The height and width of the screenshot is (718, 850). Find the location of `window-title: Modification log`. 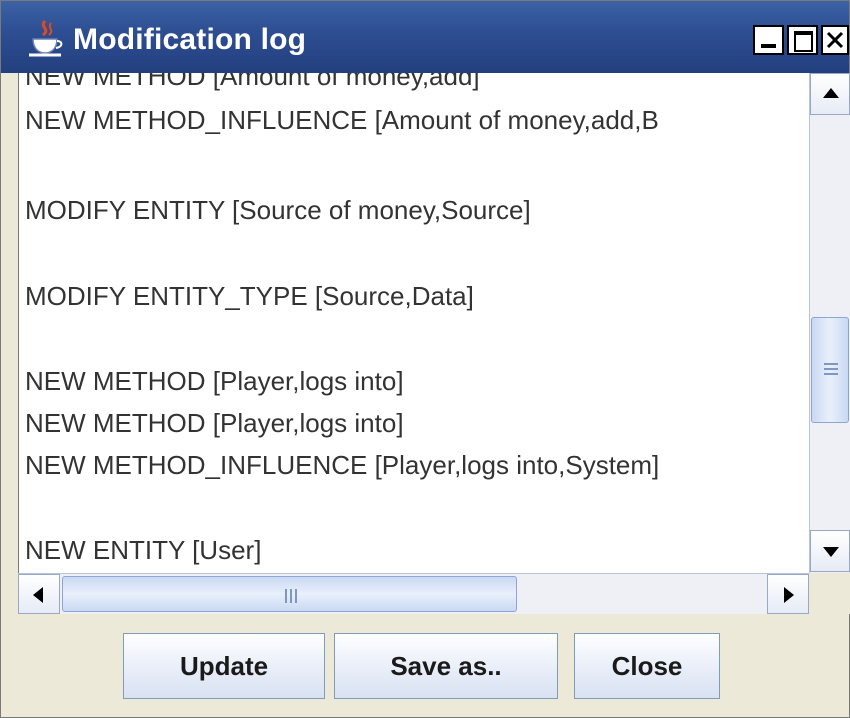

window-title: Modification log is located at coordinates (190, 39).